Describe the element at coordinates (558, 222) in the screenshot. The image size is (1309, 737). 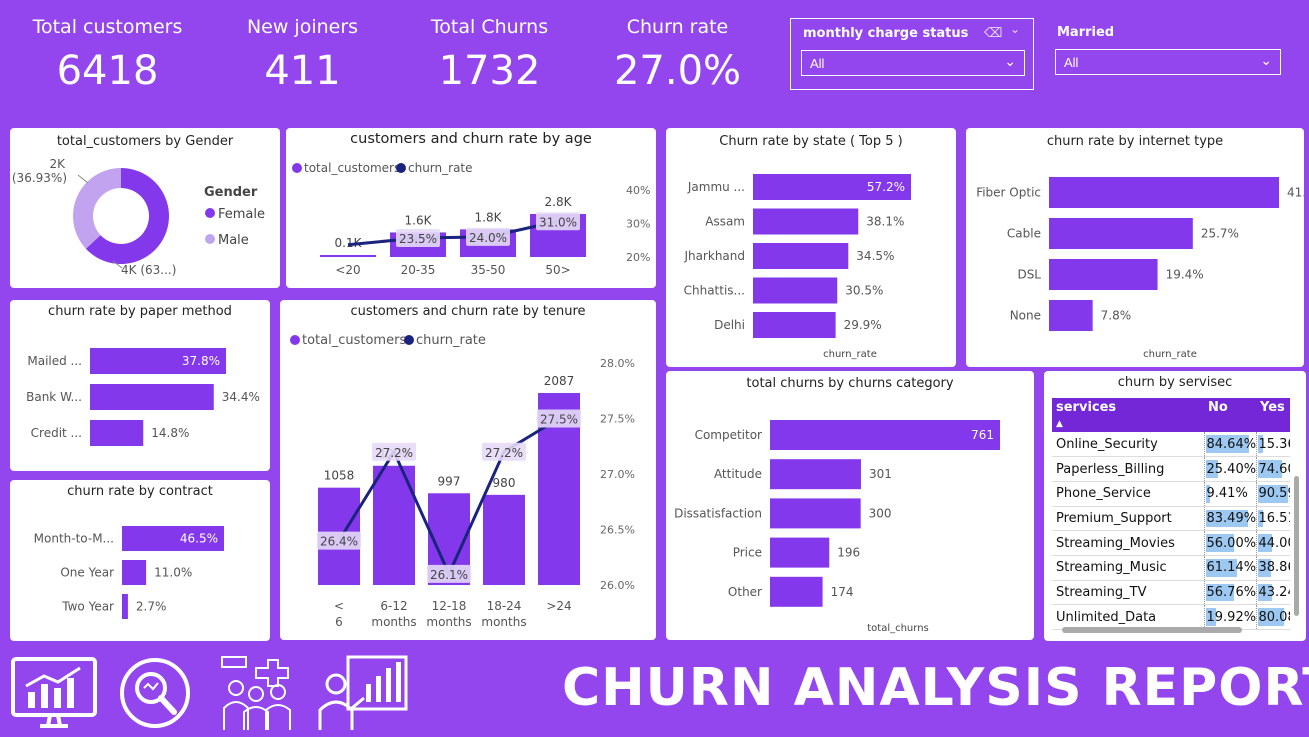
I see `line-data-label: 31.0%` at that location.